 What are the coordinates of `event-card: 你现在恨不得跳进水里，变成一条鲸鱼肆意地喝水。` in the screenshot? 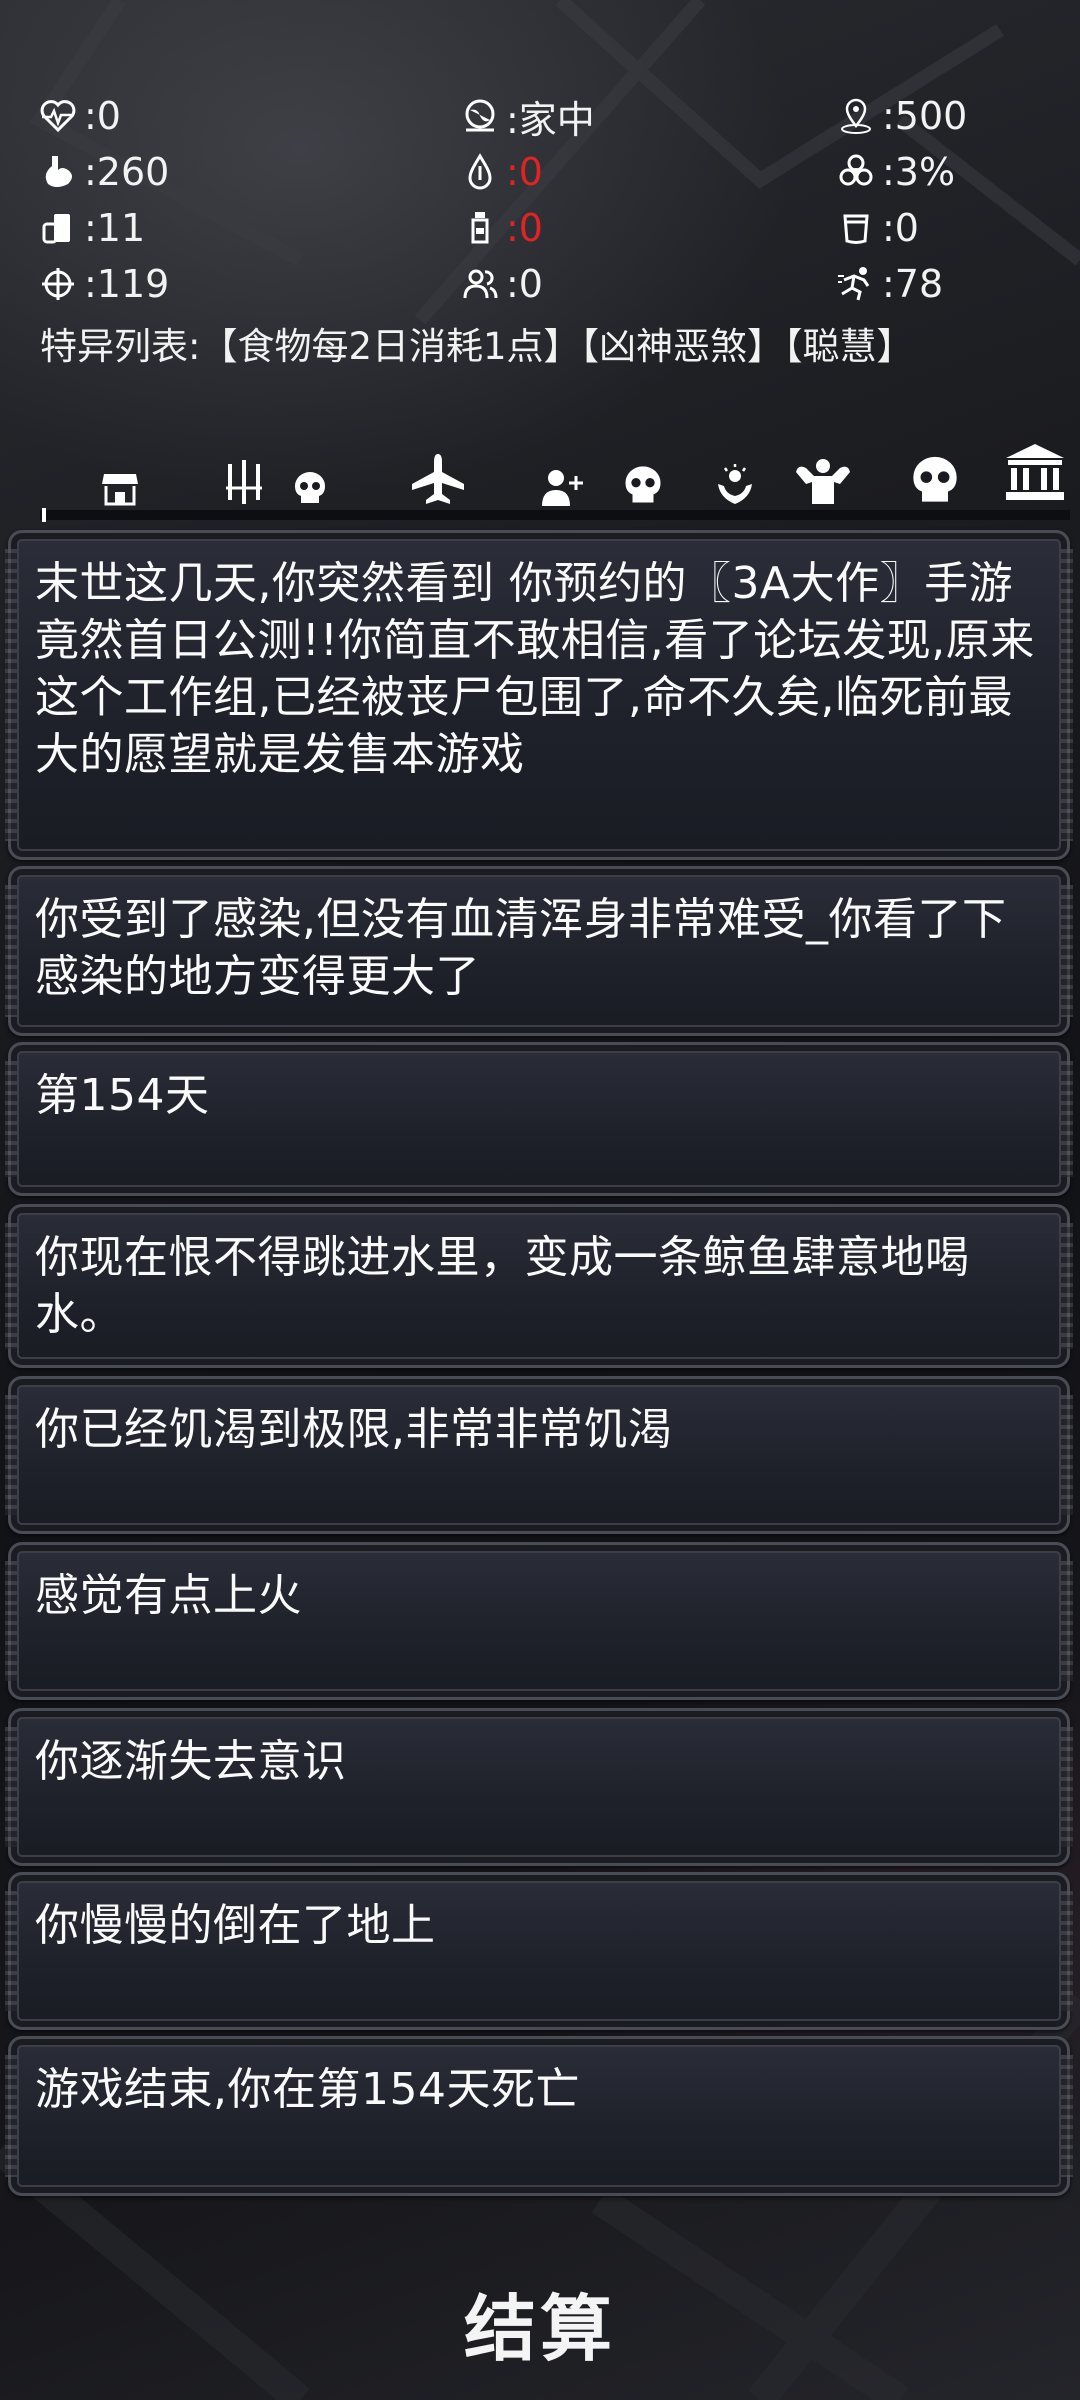 It's located at (539, 1286).